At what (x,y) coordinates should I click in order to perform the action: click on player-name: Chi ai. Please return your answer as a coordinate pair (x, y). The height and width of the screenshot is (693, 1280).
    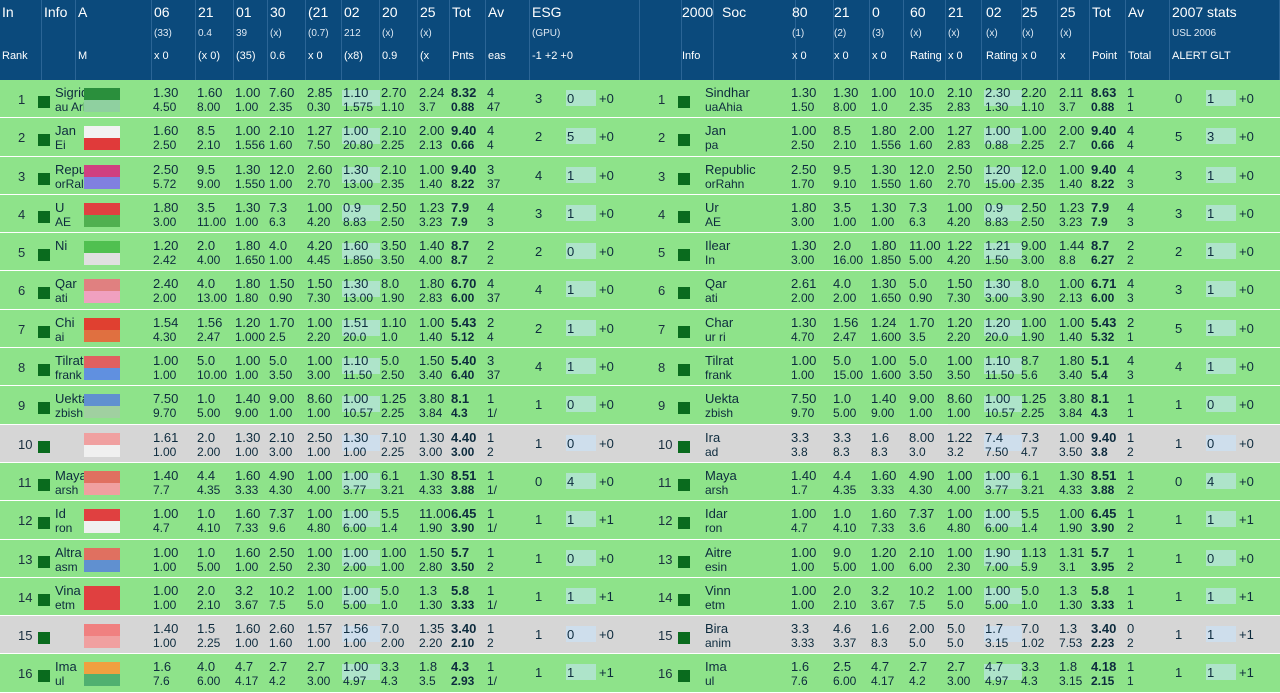
    Looking at the image, I should click on (69, 328).